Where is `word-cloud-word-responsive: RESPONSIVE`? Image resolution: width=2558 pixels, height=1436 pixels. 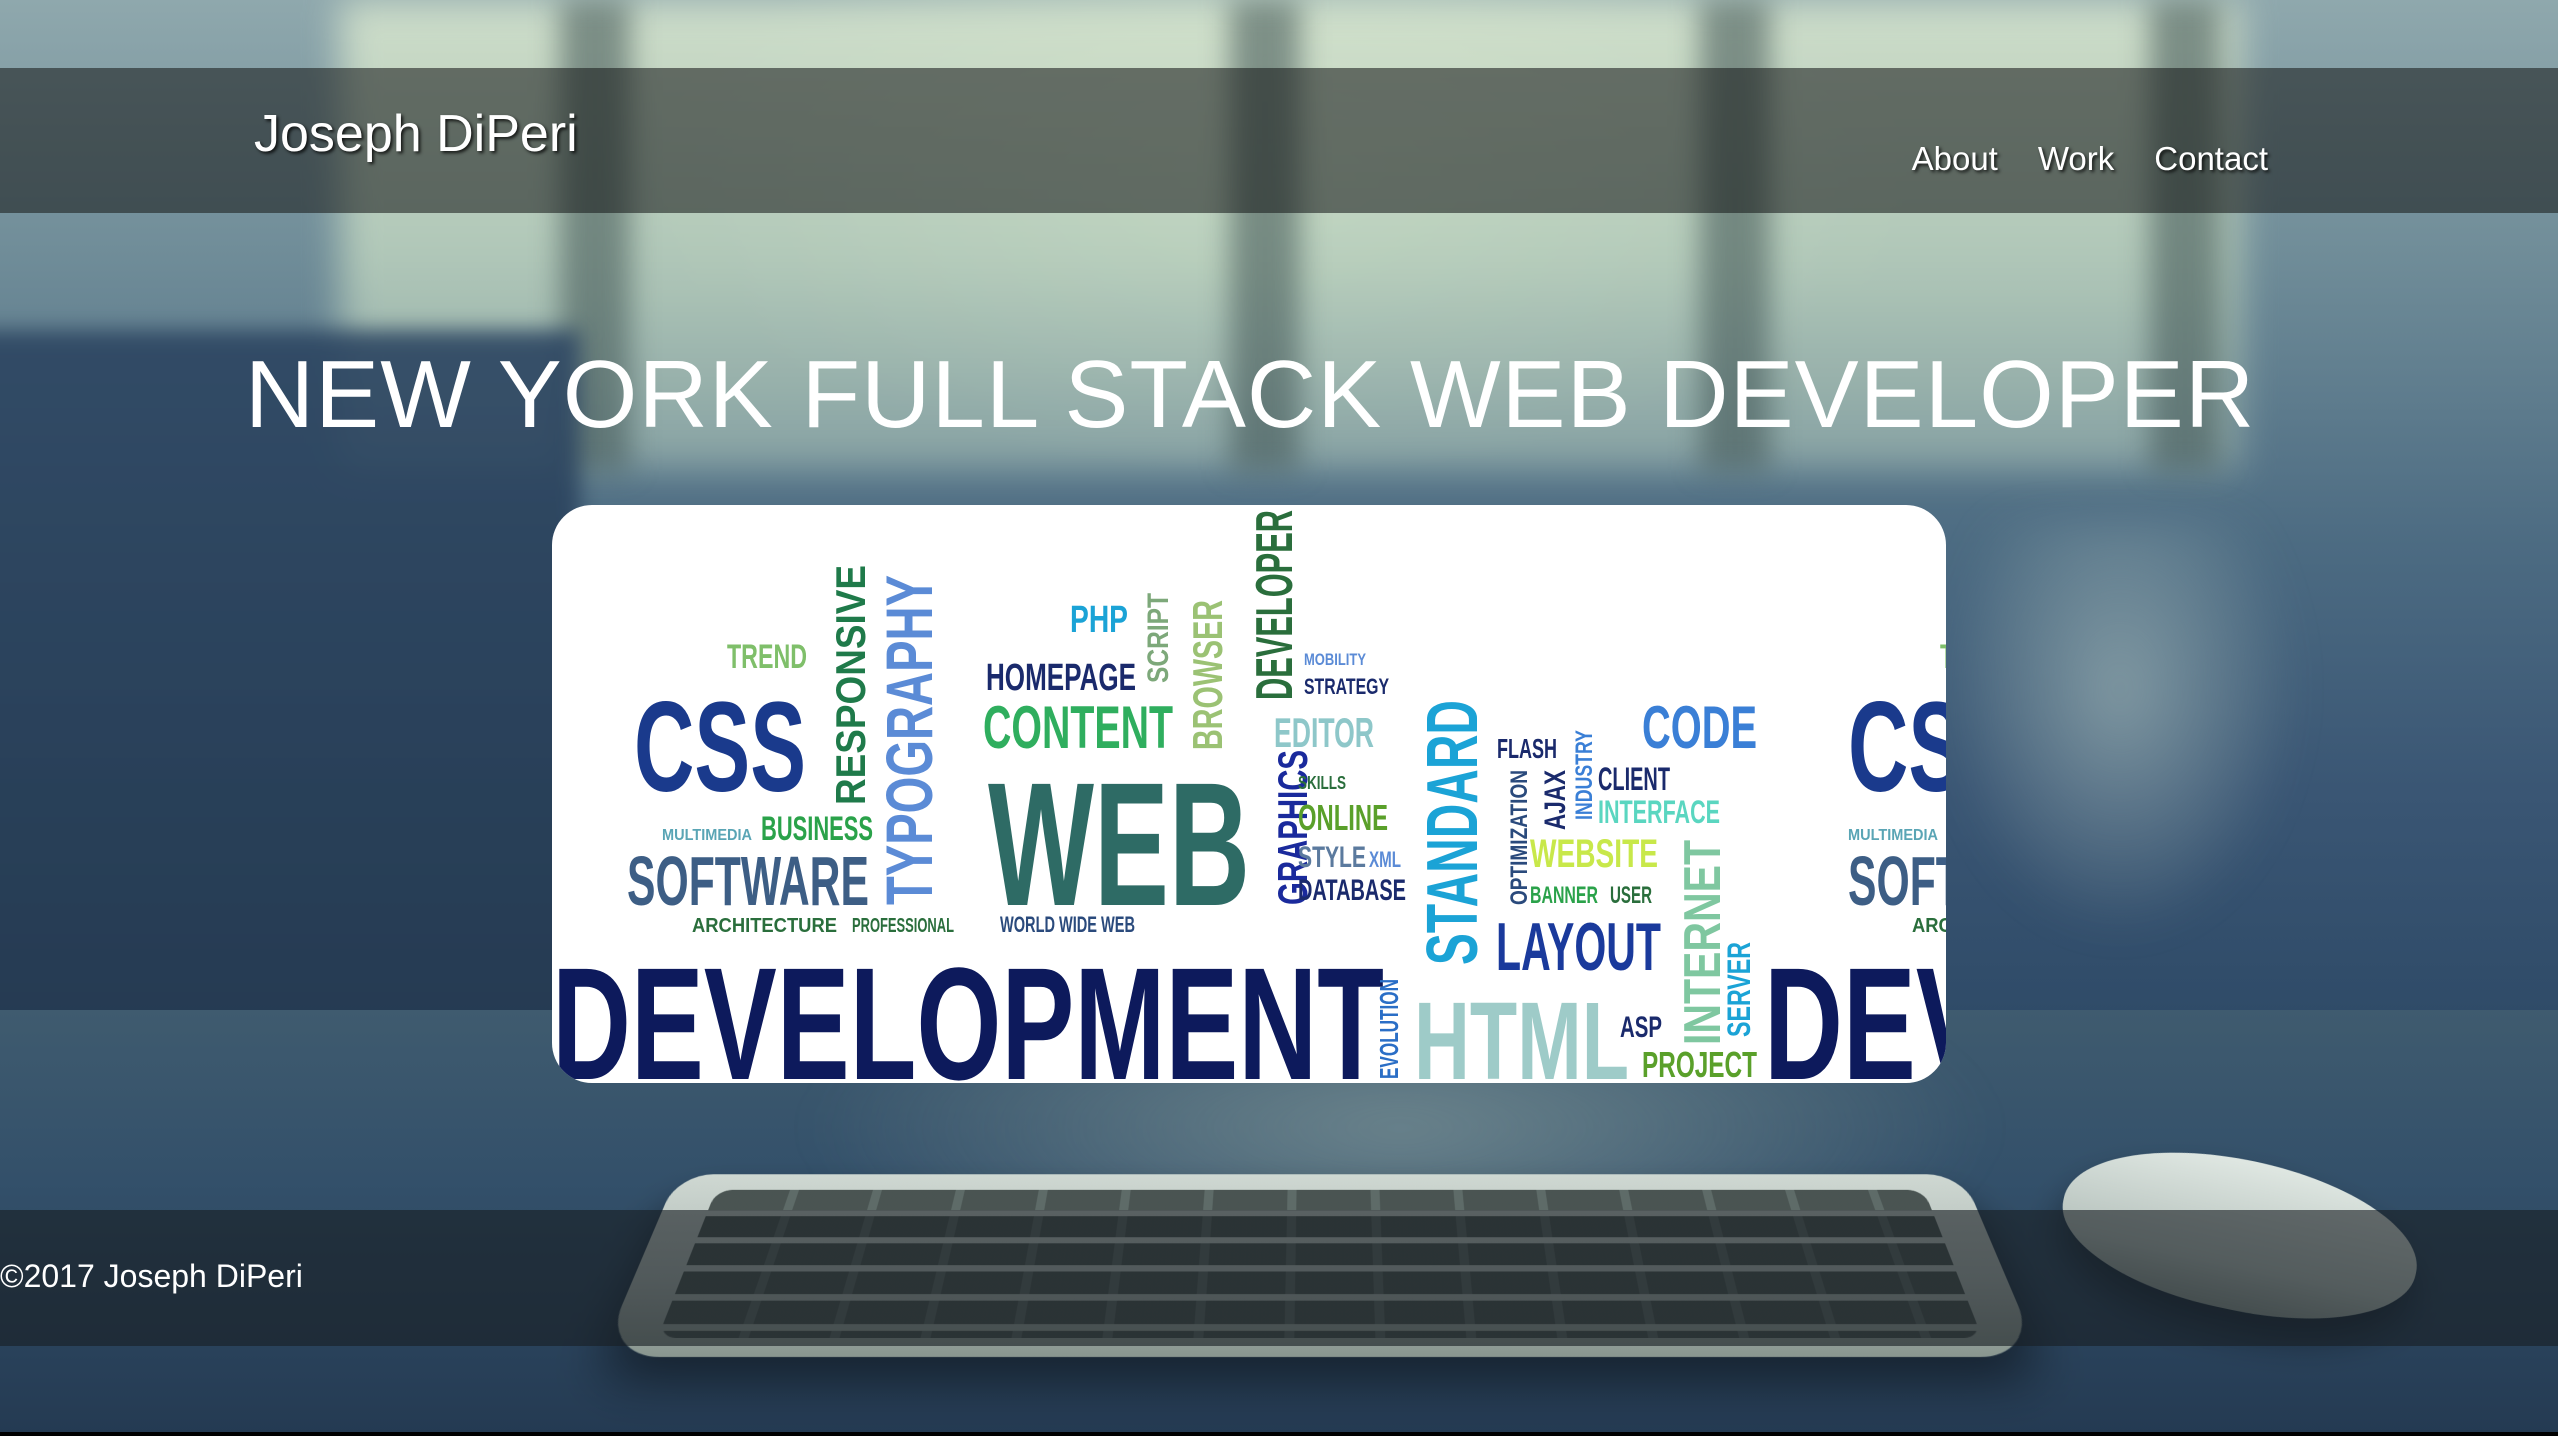 word-cloud-word-responsive: RESPONSIVE is located at coordinates (850, 685).